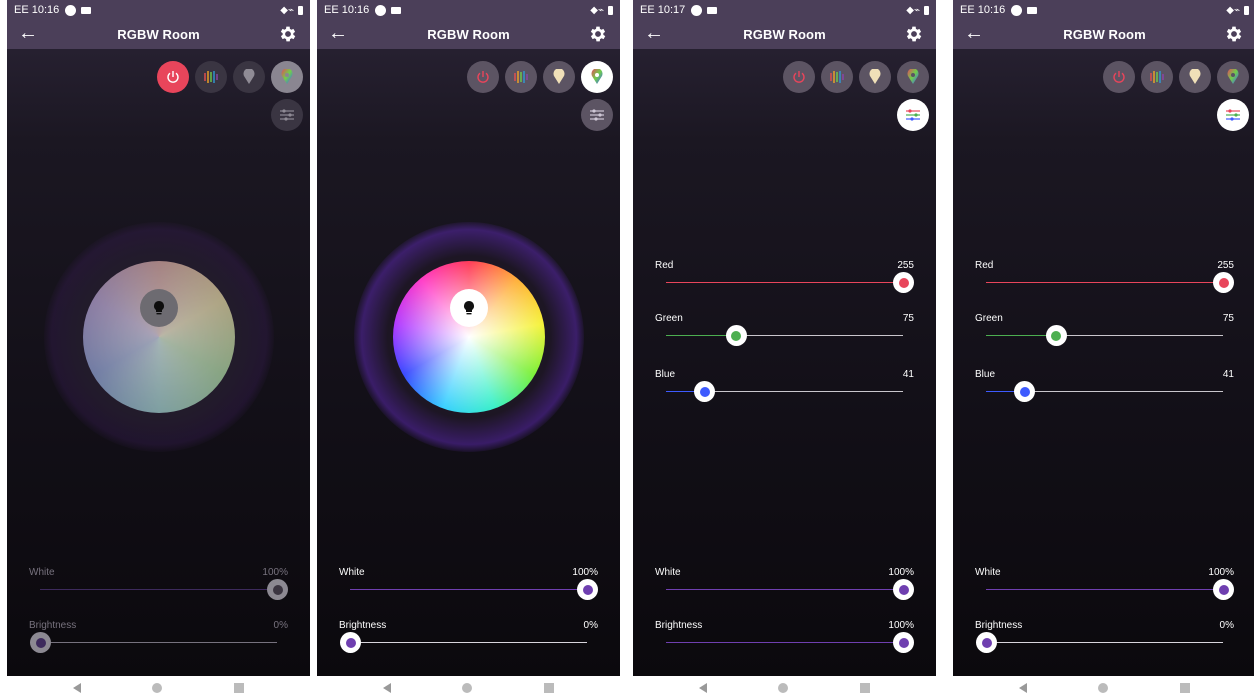 The height and width of the screenshot is (700, 1254). I want to click on blue-value: 41, so click(908, 374).